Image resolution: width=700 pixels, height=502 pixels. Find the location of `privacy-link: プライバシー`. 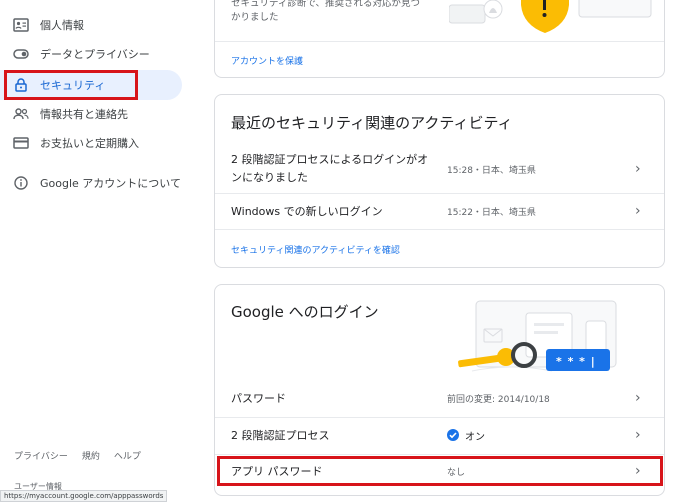

privacy-link: プライバシー is located at coordinates (41, 455).